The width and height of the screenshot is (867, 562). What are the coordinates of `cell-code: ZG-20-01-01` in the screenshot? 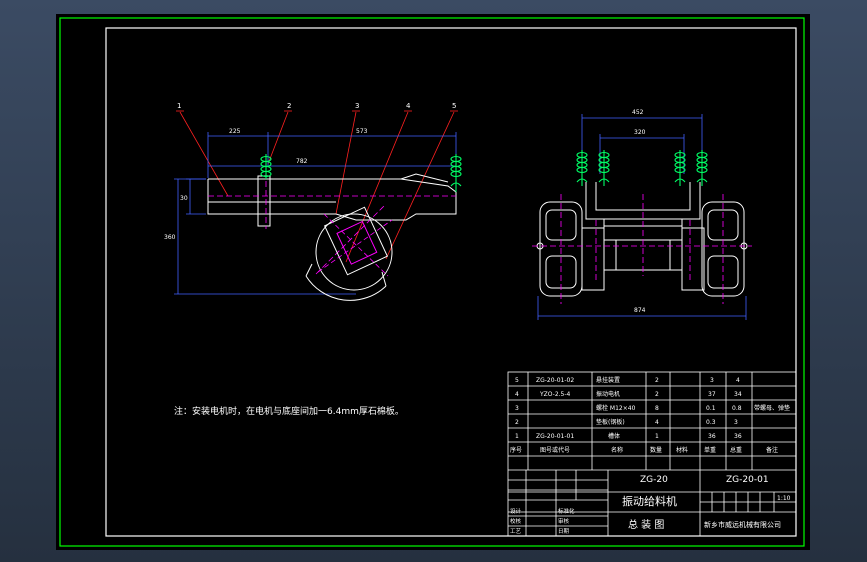 It's located at (555, 436).